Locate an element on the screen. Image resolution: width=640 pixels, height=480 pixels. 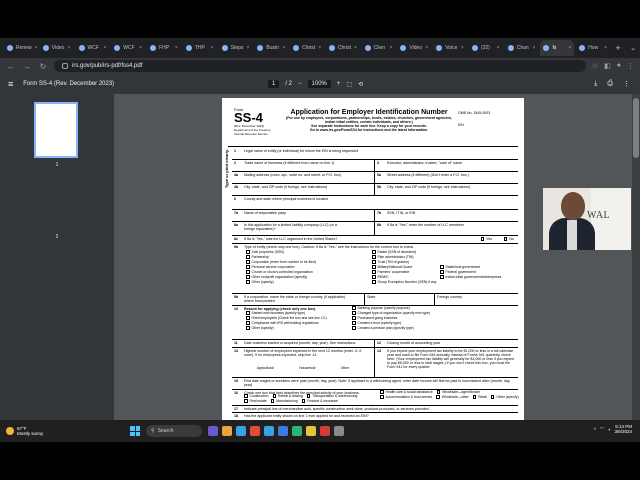
page-number-input: 1 is located at coordinates (274, 84).